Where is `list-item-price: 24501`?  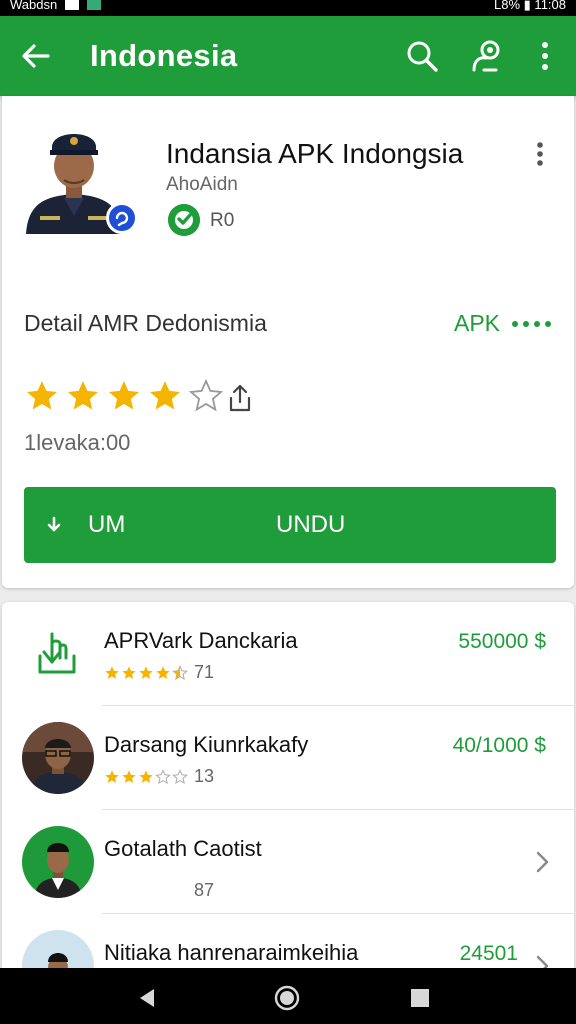
list-item-price: 24501 is located at coordinates (488, 953).